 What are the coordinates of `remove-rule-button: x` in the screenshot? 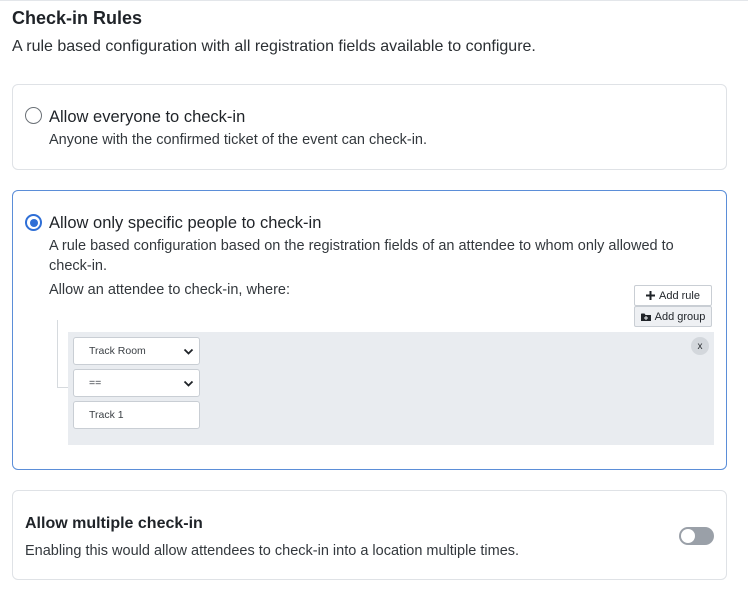 It's located at (700, 346).